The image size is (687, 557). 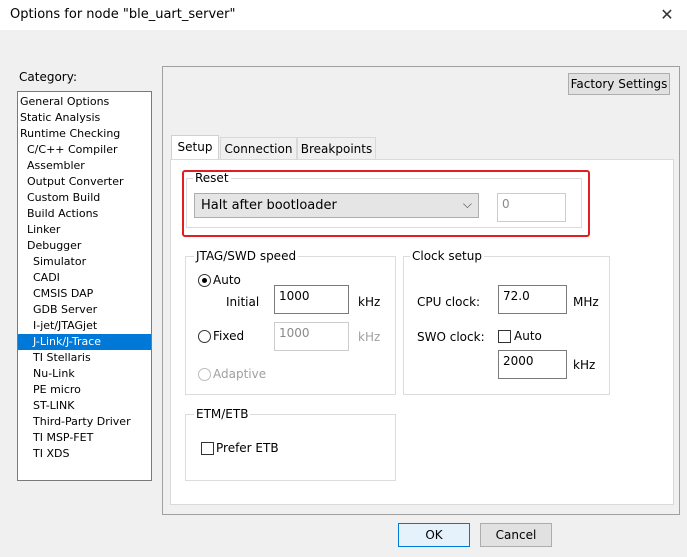 I want to click on category-item: GDB Server, so click(x=84, y=310).